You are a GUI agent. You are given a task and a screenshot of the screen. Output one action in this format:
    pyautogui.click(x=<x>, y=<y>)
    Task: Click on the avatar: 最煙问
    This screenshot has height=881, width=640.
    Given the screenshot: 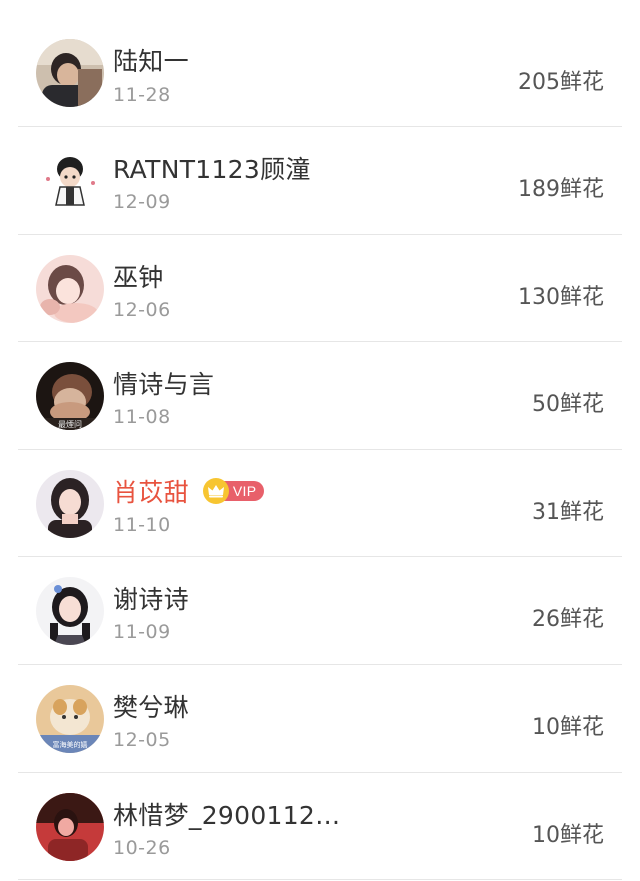 What is the action you would take?
    pyautogui.click(x=70, y=396)
    